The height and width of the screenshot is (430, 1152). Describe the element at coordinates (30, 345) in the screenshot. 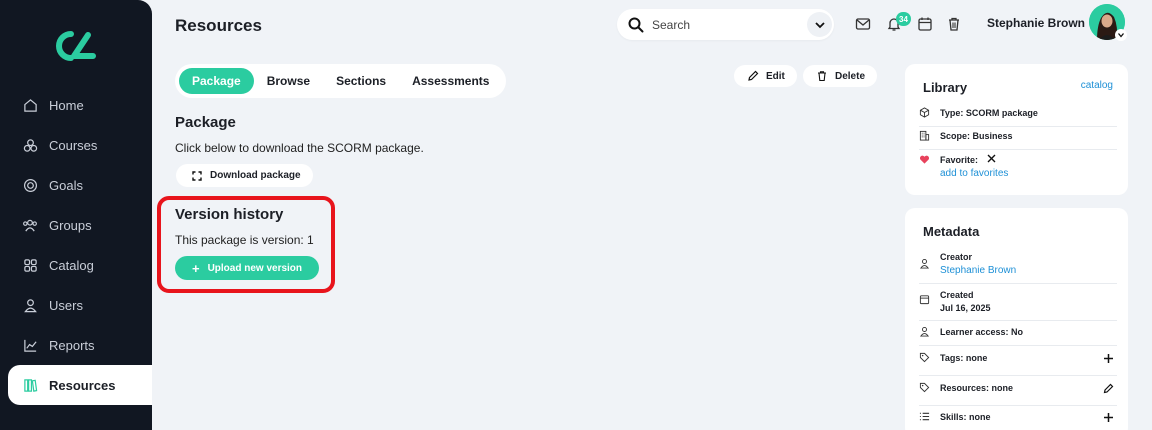

I see `reports-icon` at that location.